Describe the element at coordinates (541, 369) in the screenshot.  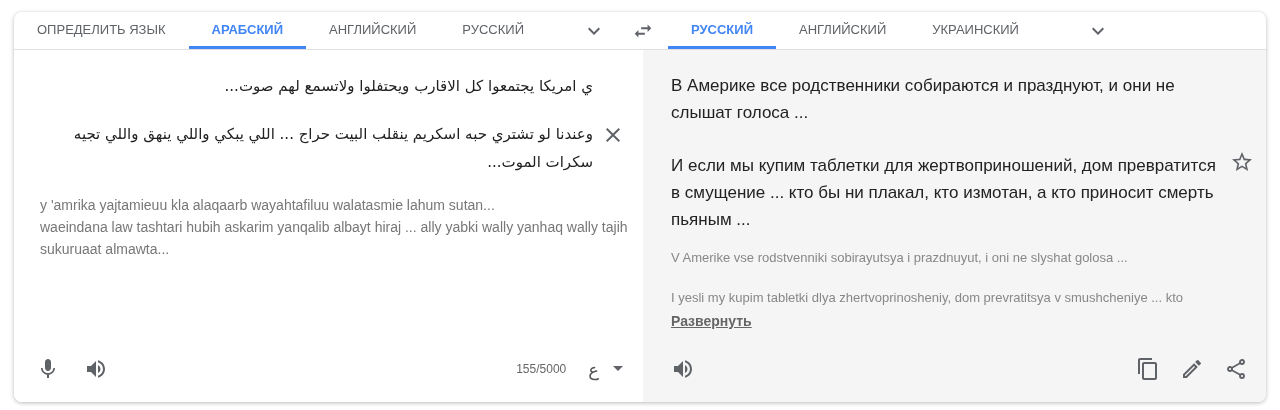
I see `character-count: 155/5000` at that location.